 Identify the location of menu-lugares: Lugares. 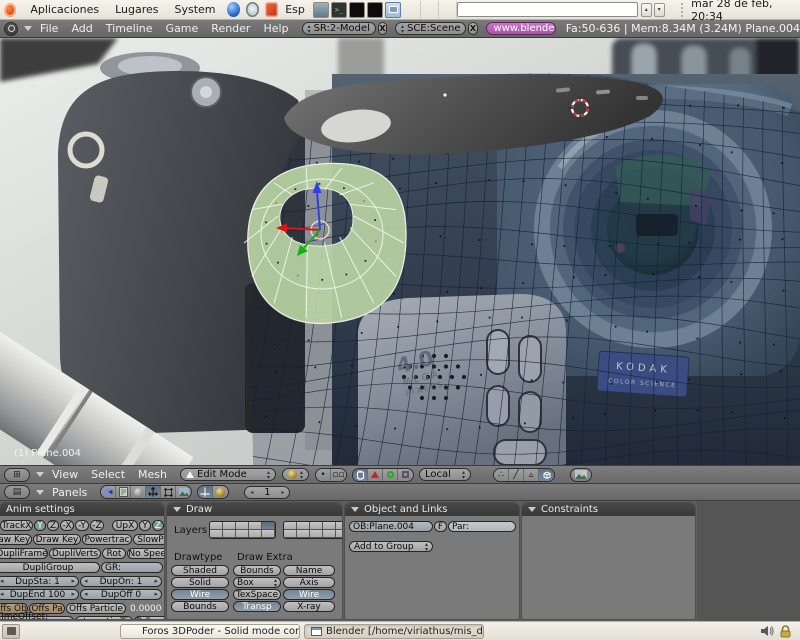
(136, 9).